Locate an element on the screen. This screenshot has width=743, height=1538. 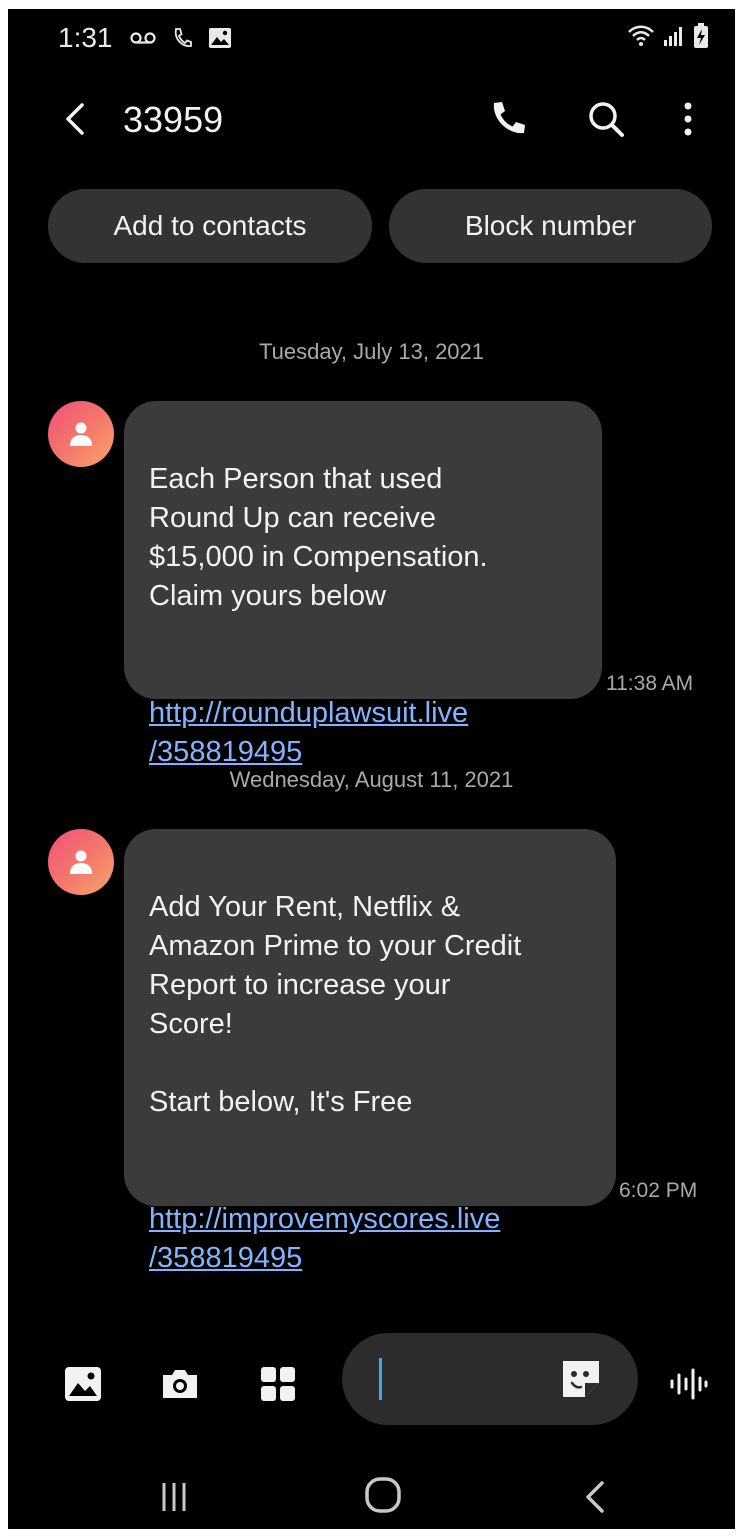
apps-icon is located at coordinates (278, 1384).